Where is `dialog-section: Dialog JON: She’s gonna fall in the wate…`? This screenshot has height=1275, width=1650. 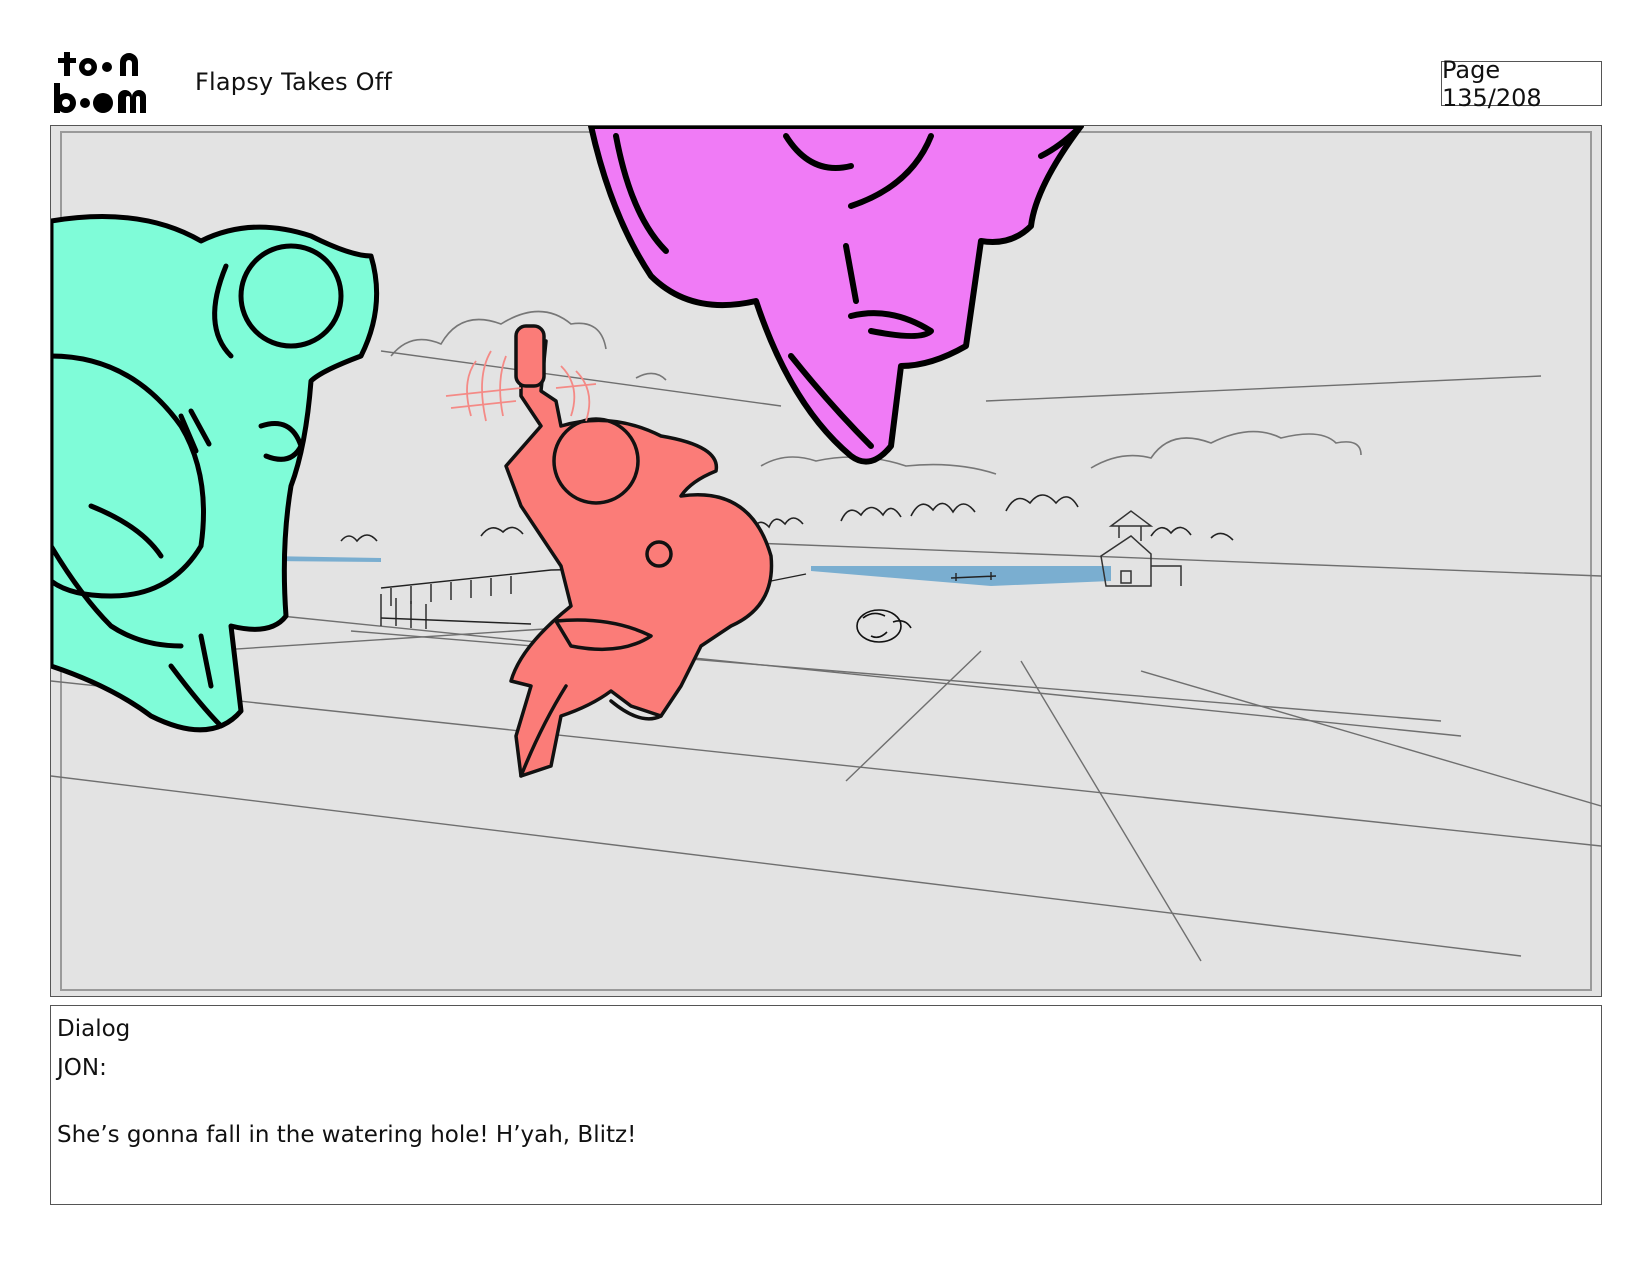 dialog-section: Dialog JON: She’s gonna fall in the wate… is located at coordinates (826, 1105).